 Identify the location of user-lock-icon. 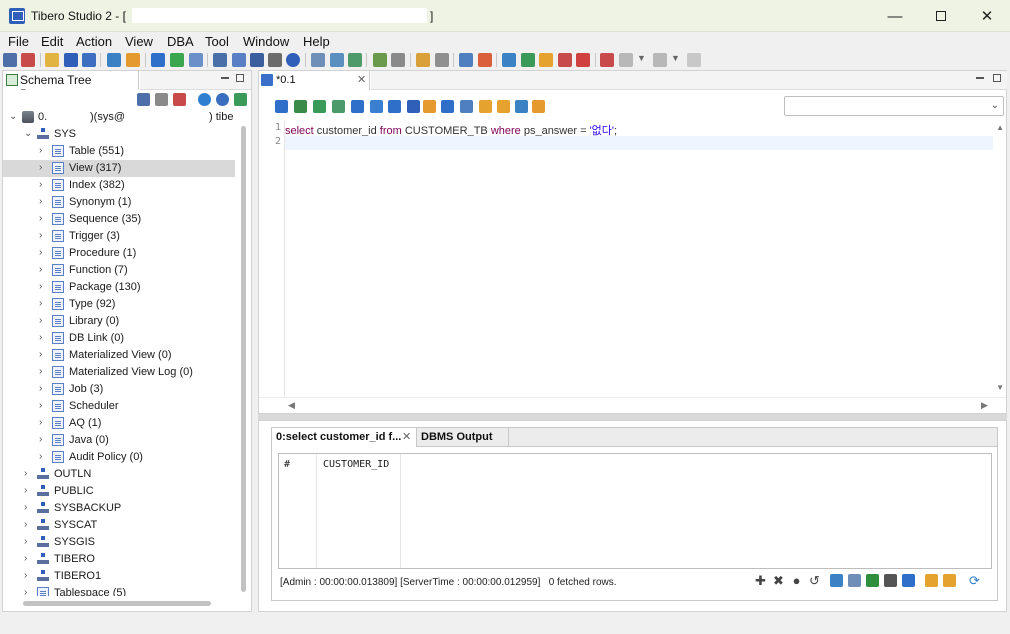
(257, 60).